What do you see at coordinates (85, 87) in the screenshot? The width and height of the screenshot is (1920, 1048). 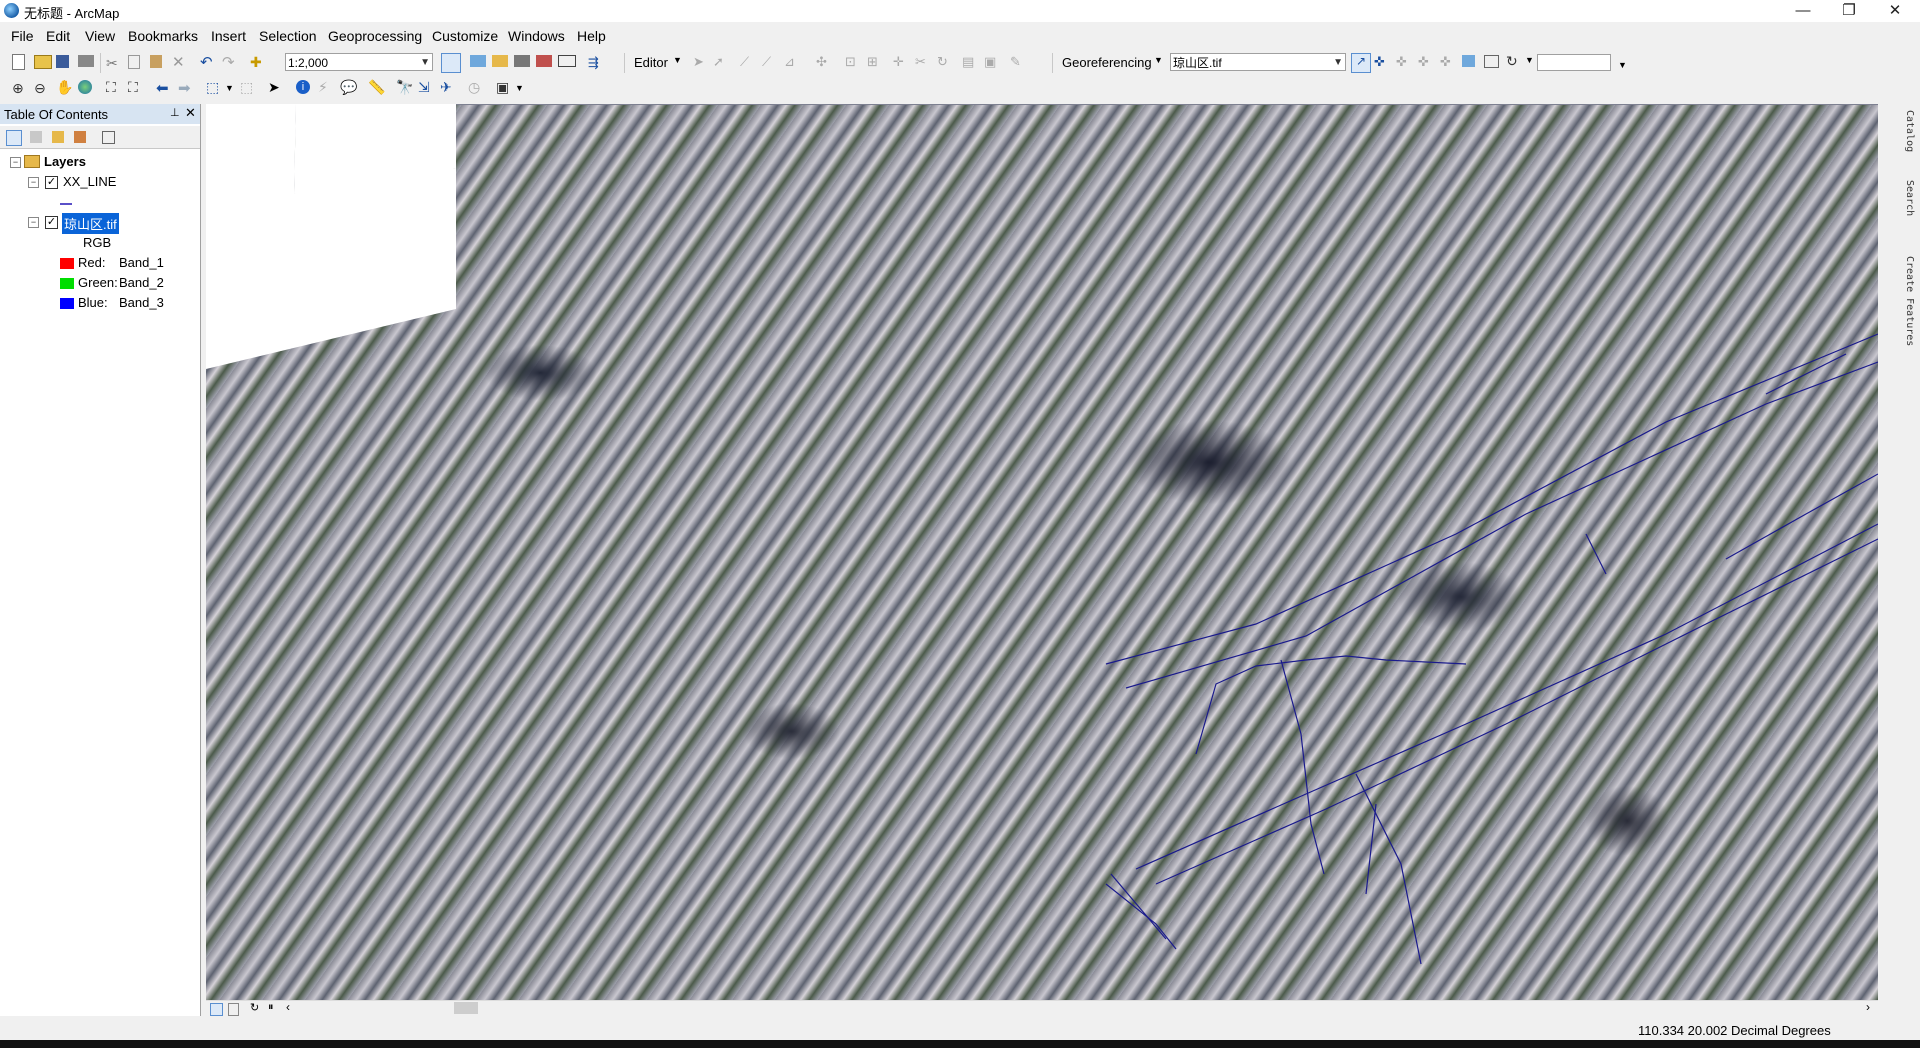 I see `full-extent-globe-icon` at bounding box center [85, 87].